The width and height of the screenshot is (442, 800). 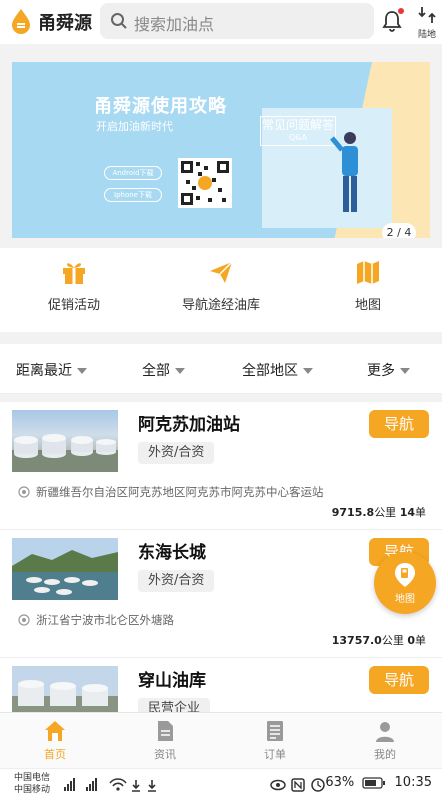 What do you see at coordinates (156, 371) in the screenshot?
I see `filter-type-label: 全部` at bounding box center [156, 371].